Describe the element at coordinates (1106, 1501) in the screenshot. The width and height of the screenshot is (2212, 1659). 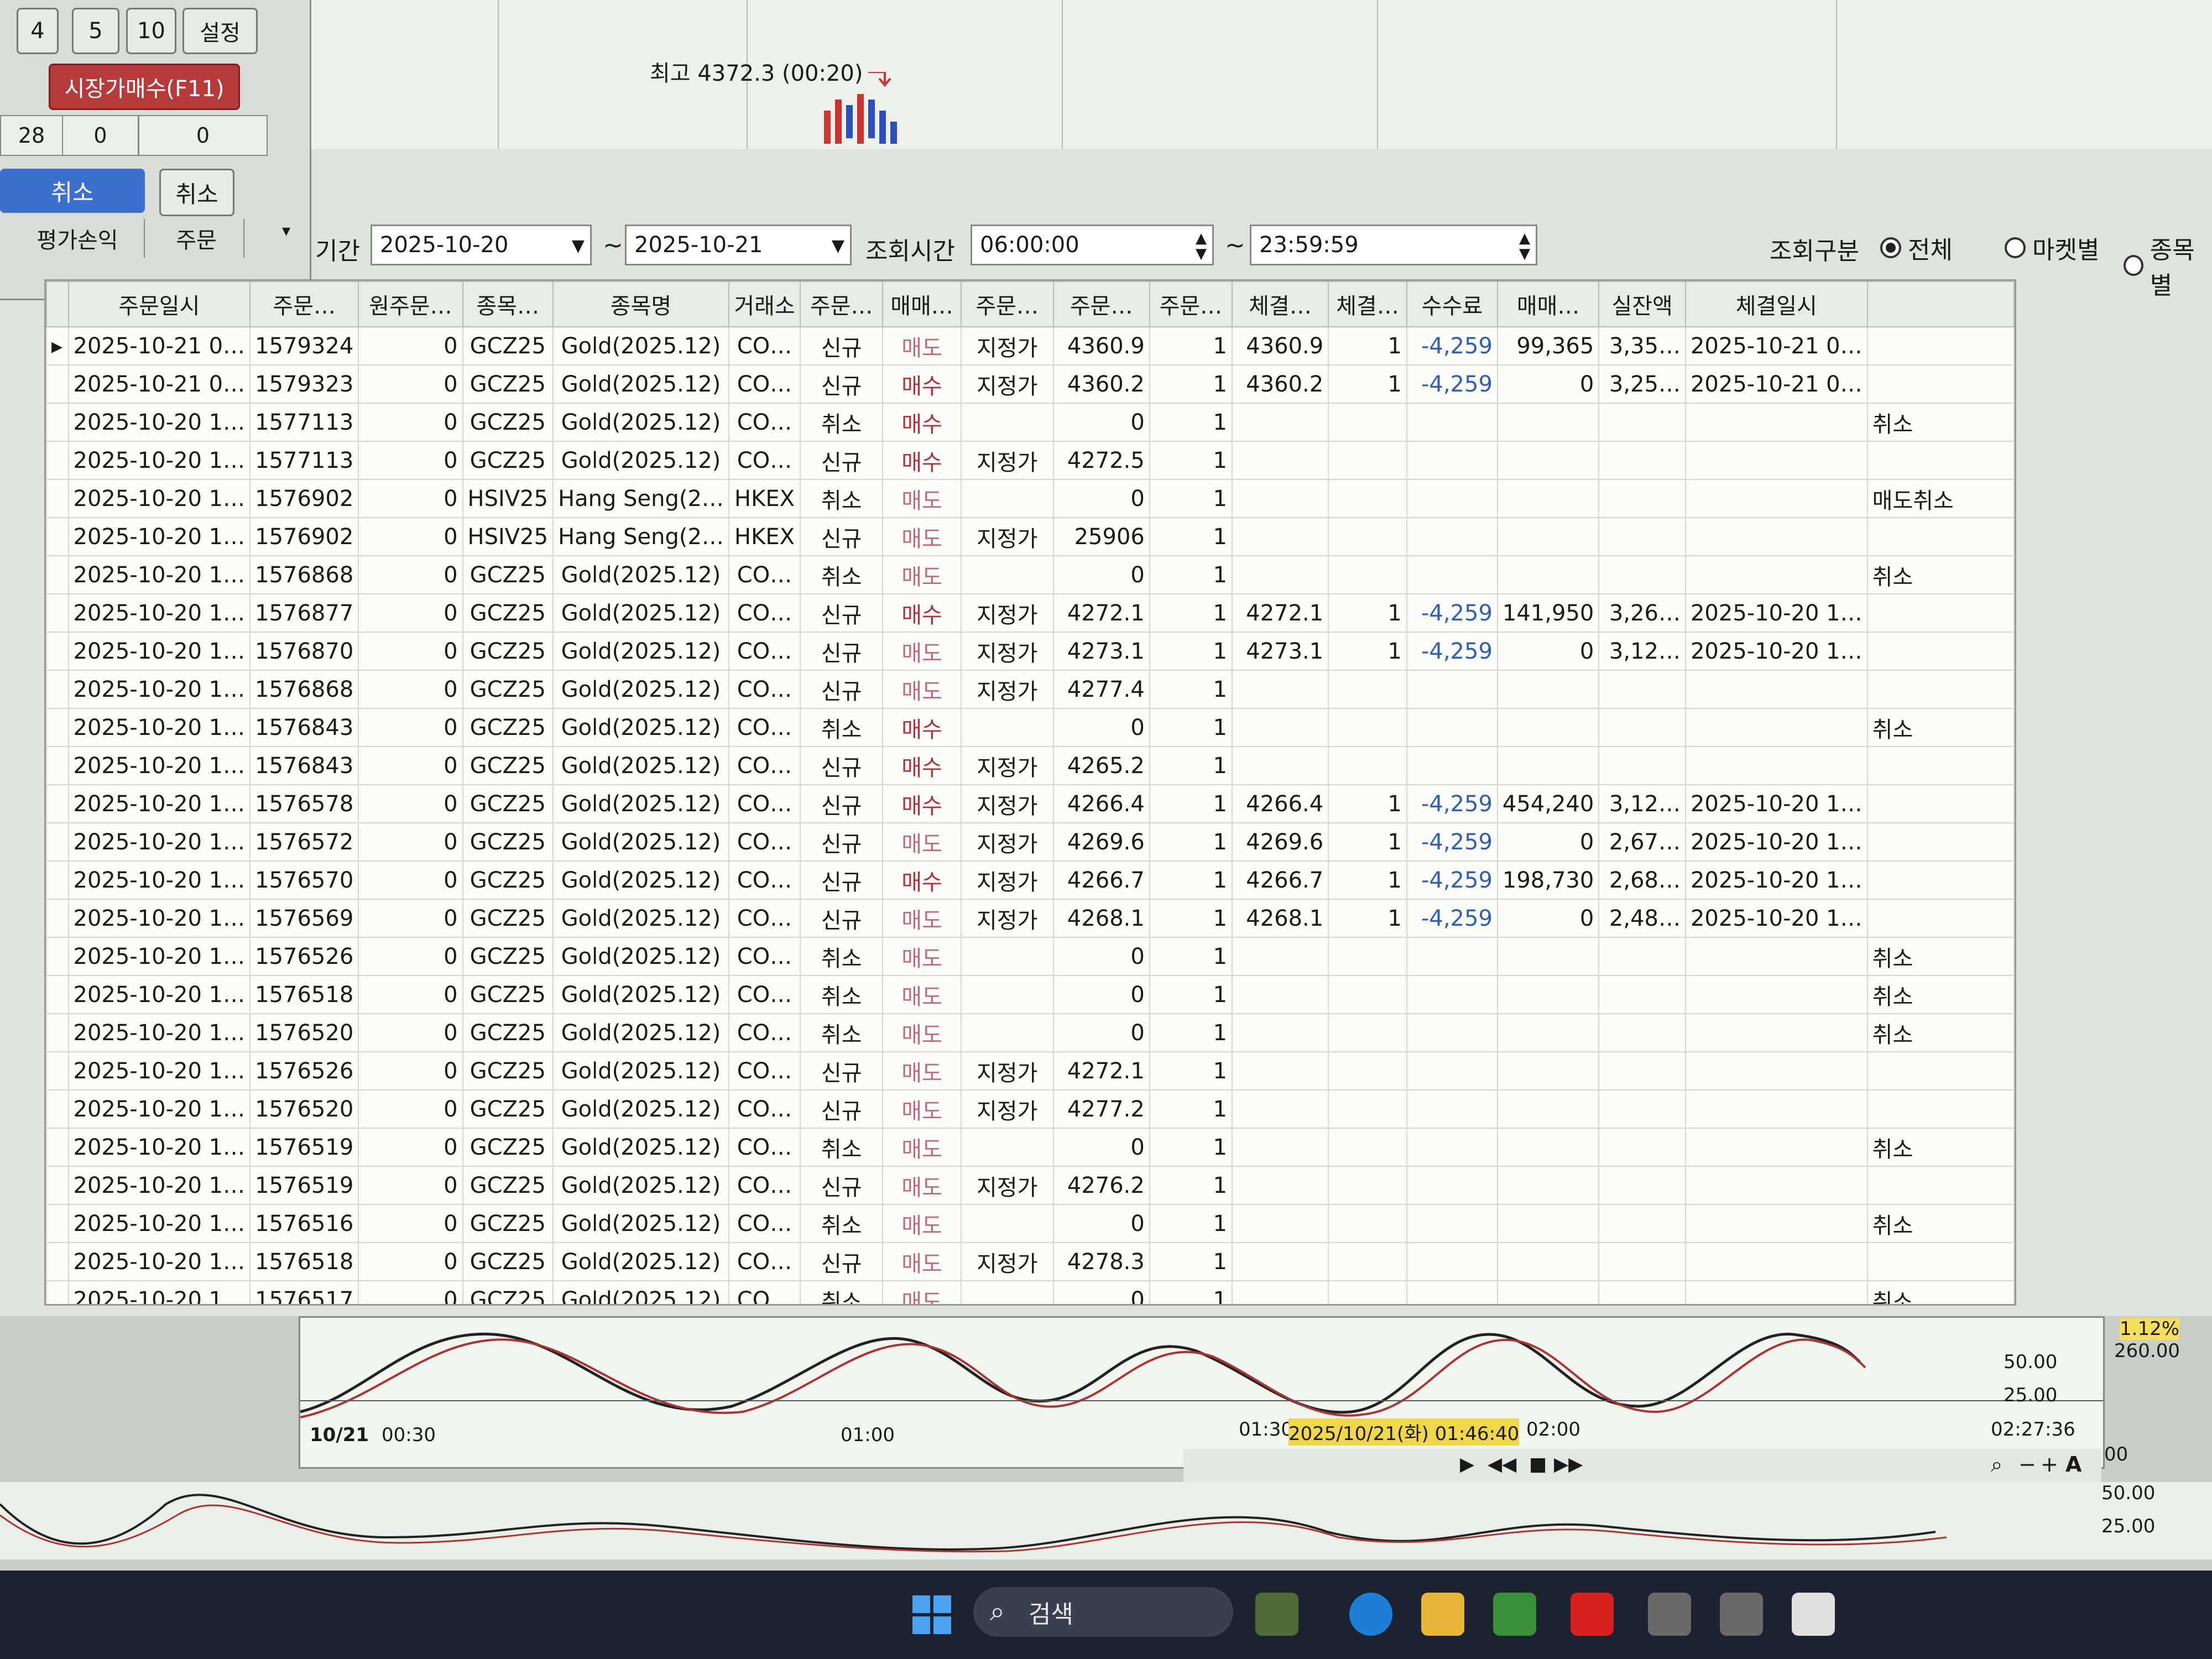
I see `lower-oscillator-chart: 50.00 25.00 00` at that location.